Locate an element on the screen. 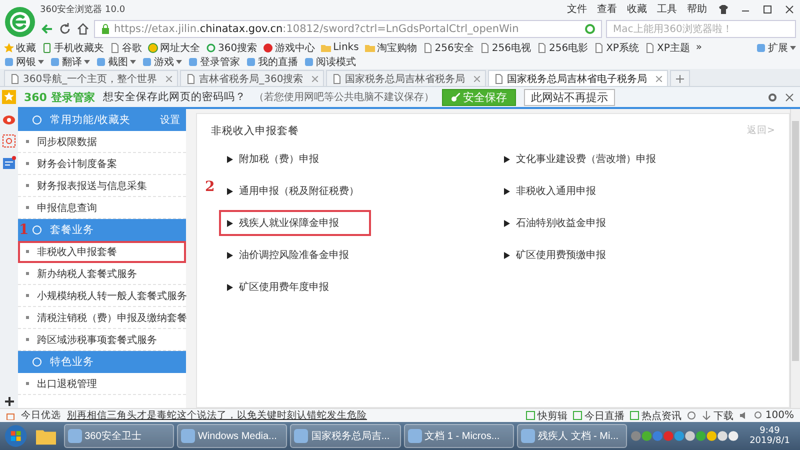 Image resolution: width=800 pixels, height=450 pixels. settings-icon is located at coordinates (772, 97).